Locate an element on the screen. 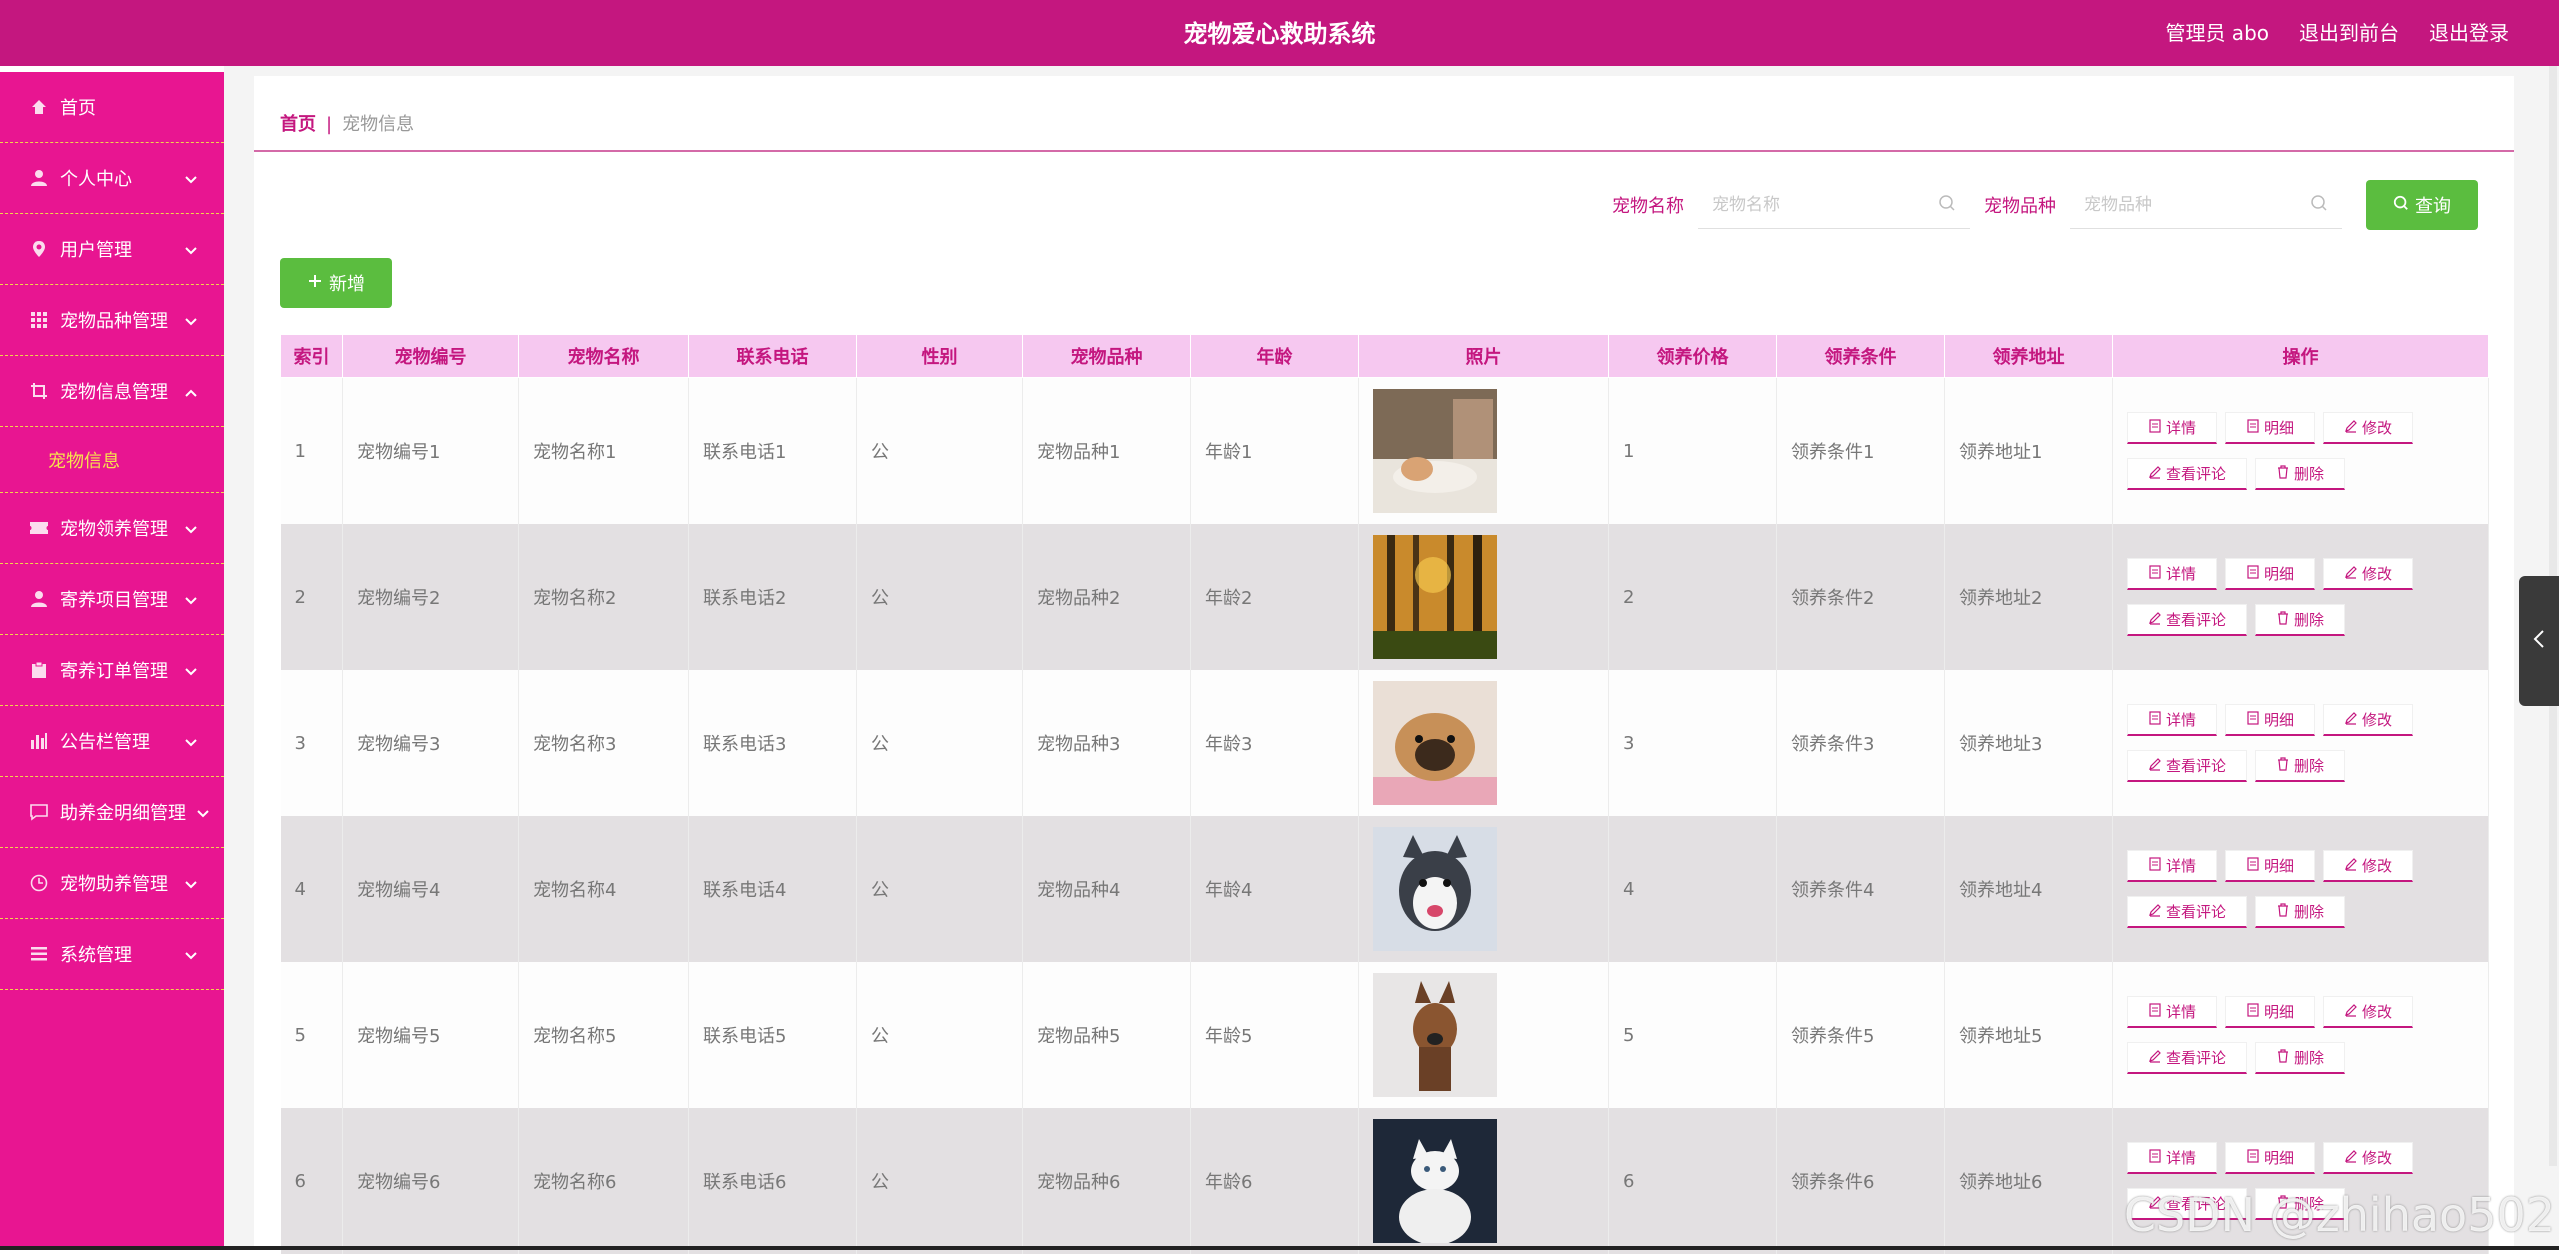 The height and width of the screenshot is (1254, 2559). cell-actions: 详情 明细 修改查看评论 删除 is located at coordinates (2300, 597).